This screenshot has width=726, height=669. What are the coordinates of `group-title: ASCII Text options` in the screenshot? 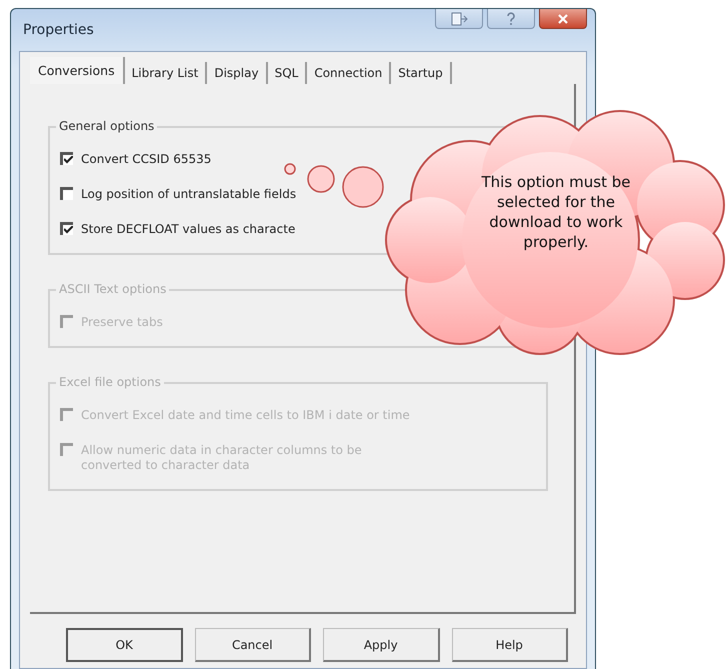 It's located at (113, 289).